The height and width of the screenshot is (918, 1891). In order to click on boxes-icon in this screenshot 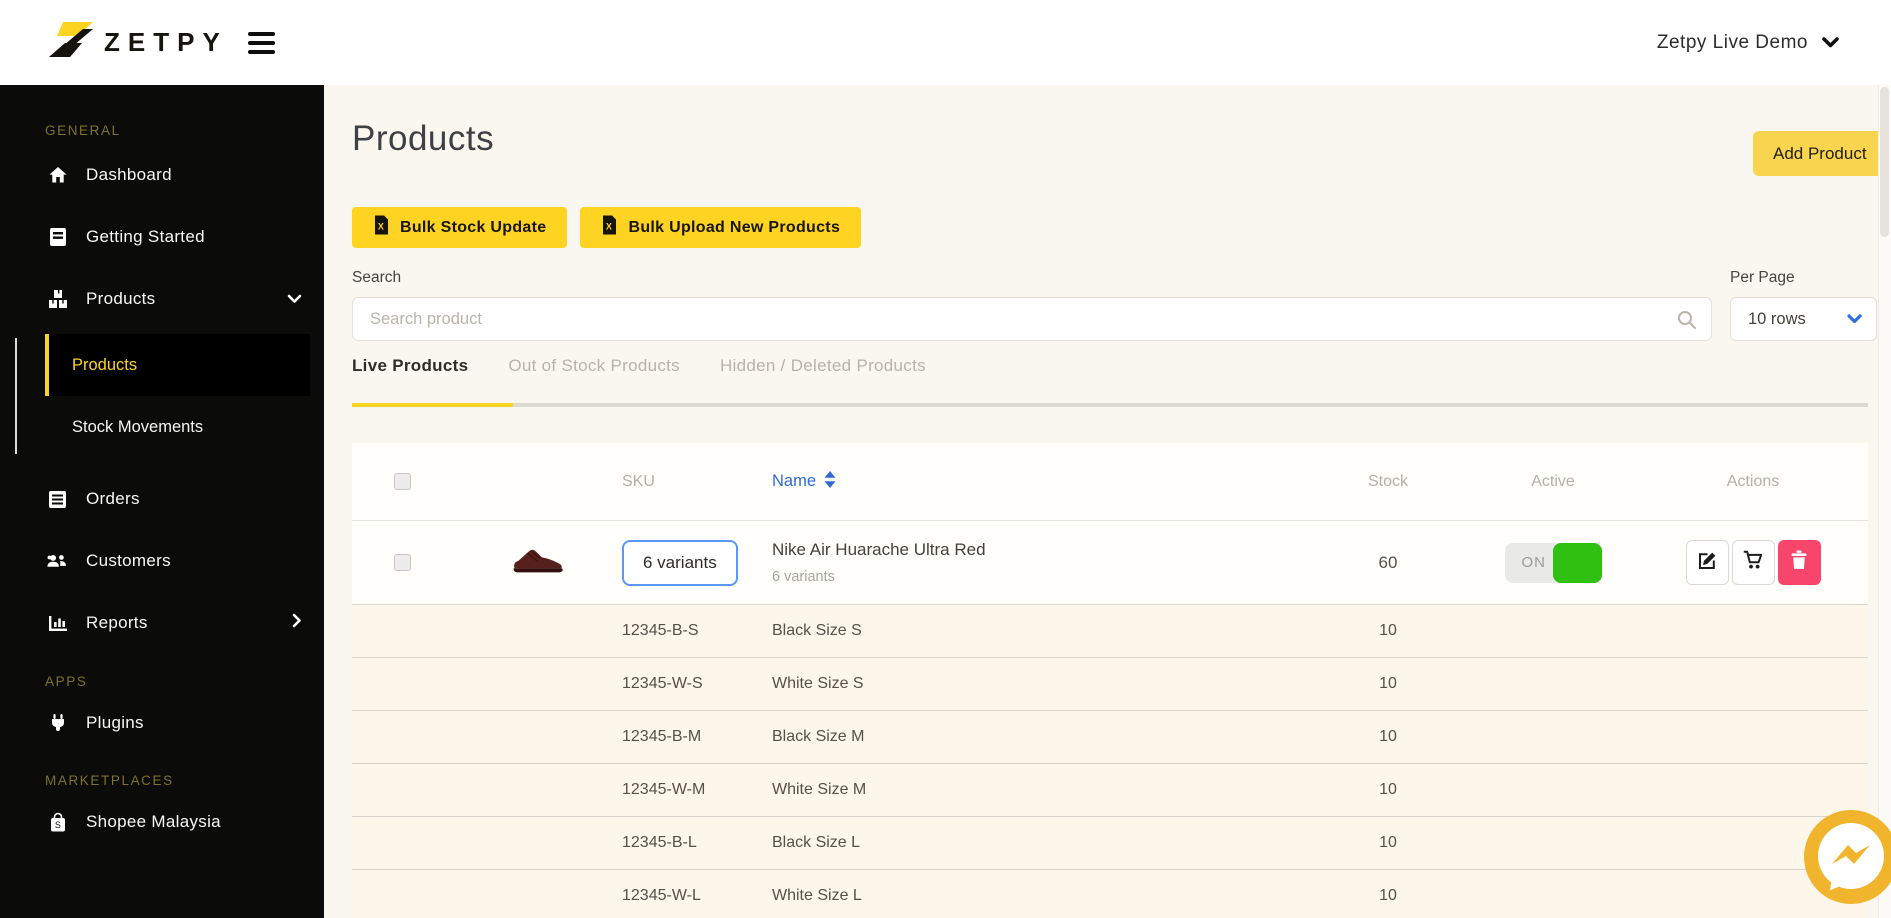, I will do `click(57, 299)`.